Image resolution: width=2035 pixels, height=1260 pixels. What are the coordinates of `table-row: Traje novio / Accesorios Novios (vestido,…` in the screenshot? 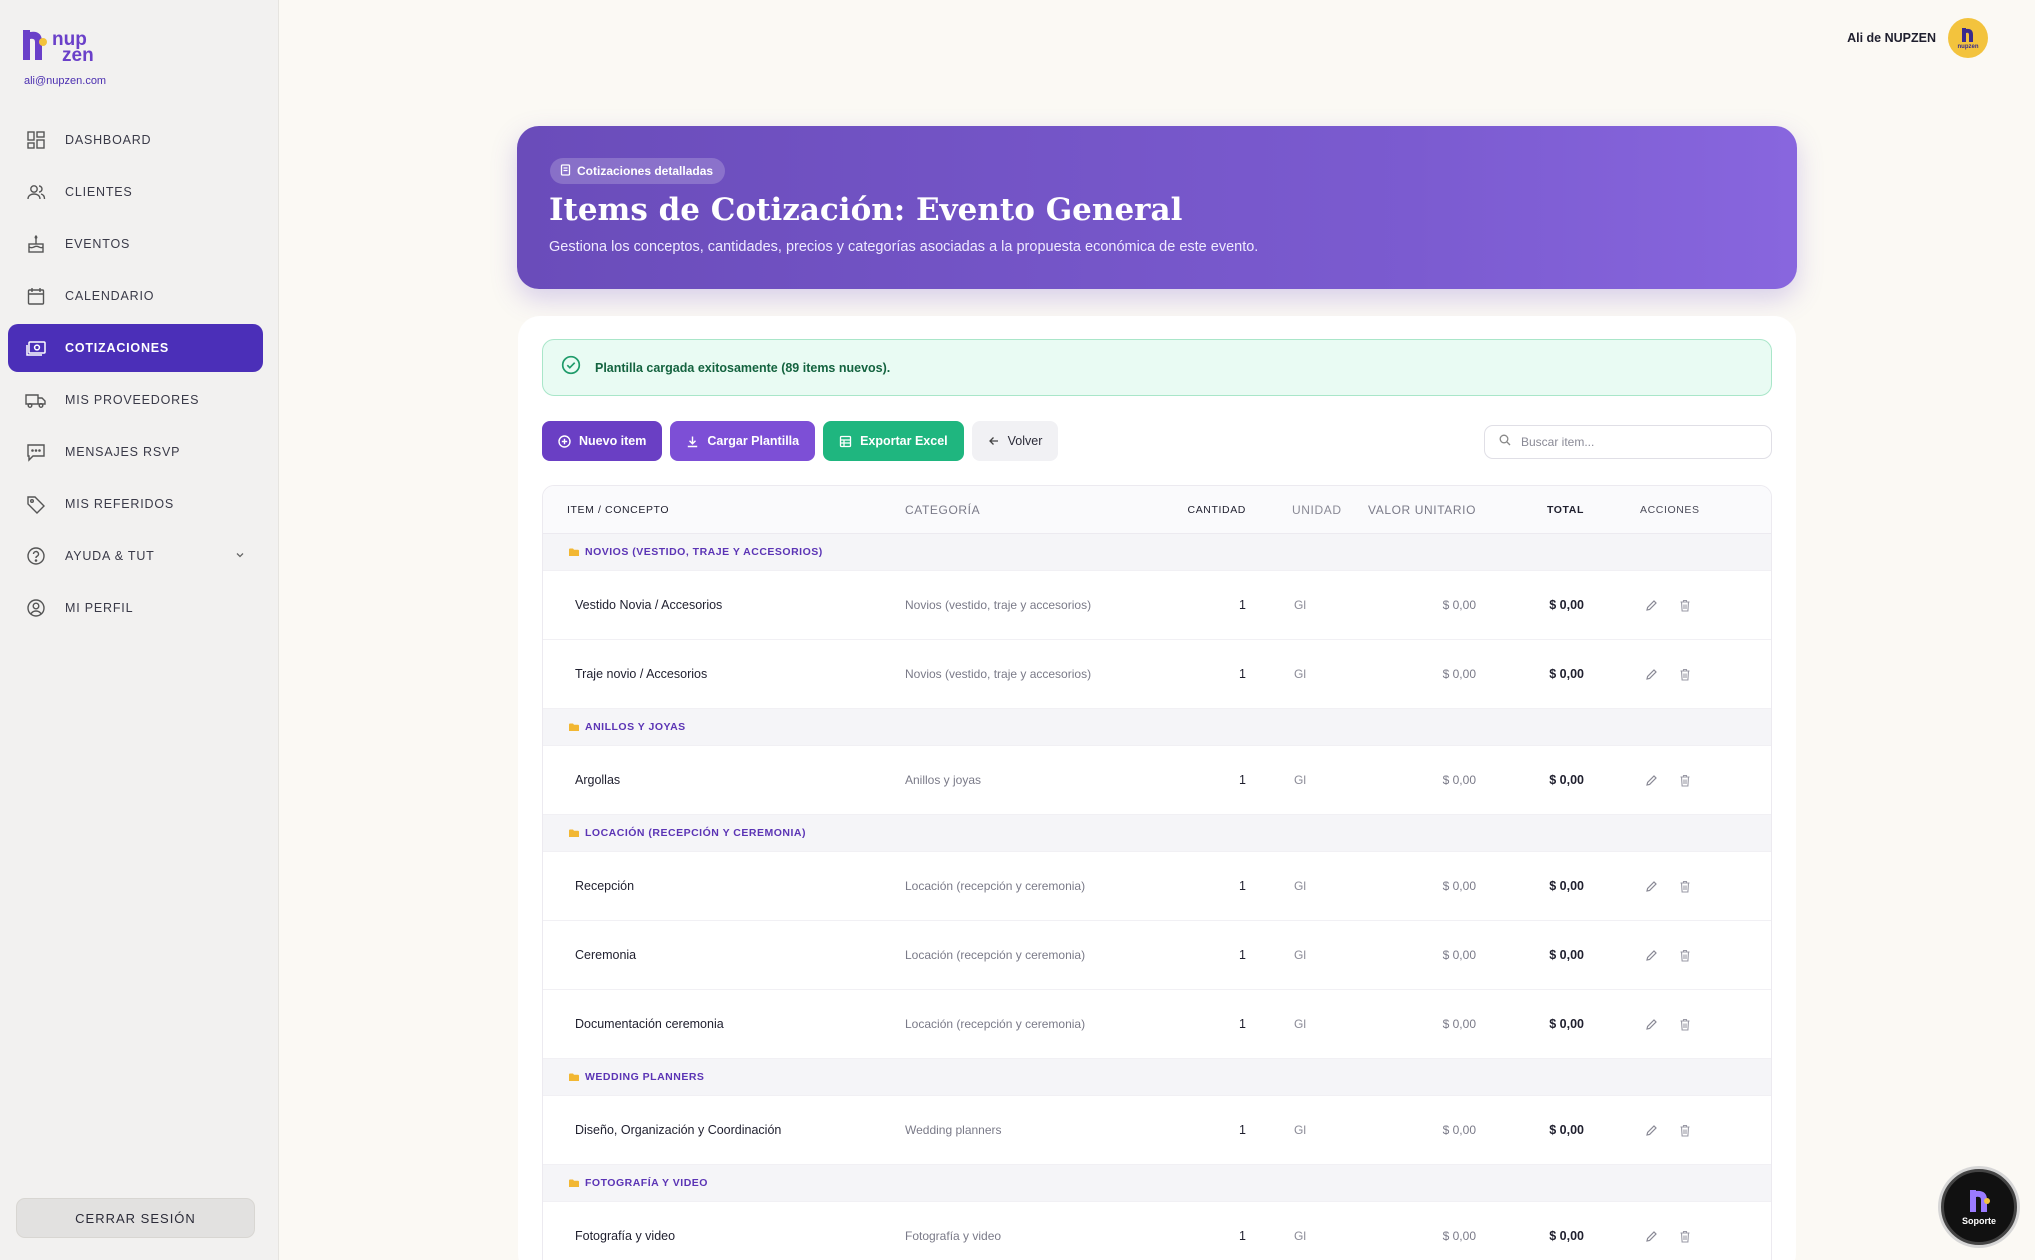 It's located at (1157, 674).